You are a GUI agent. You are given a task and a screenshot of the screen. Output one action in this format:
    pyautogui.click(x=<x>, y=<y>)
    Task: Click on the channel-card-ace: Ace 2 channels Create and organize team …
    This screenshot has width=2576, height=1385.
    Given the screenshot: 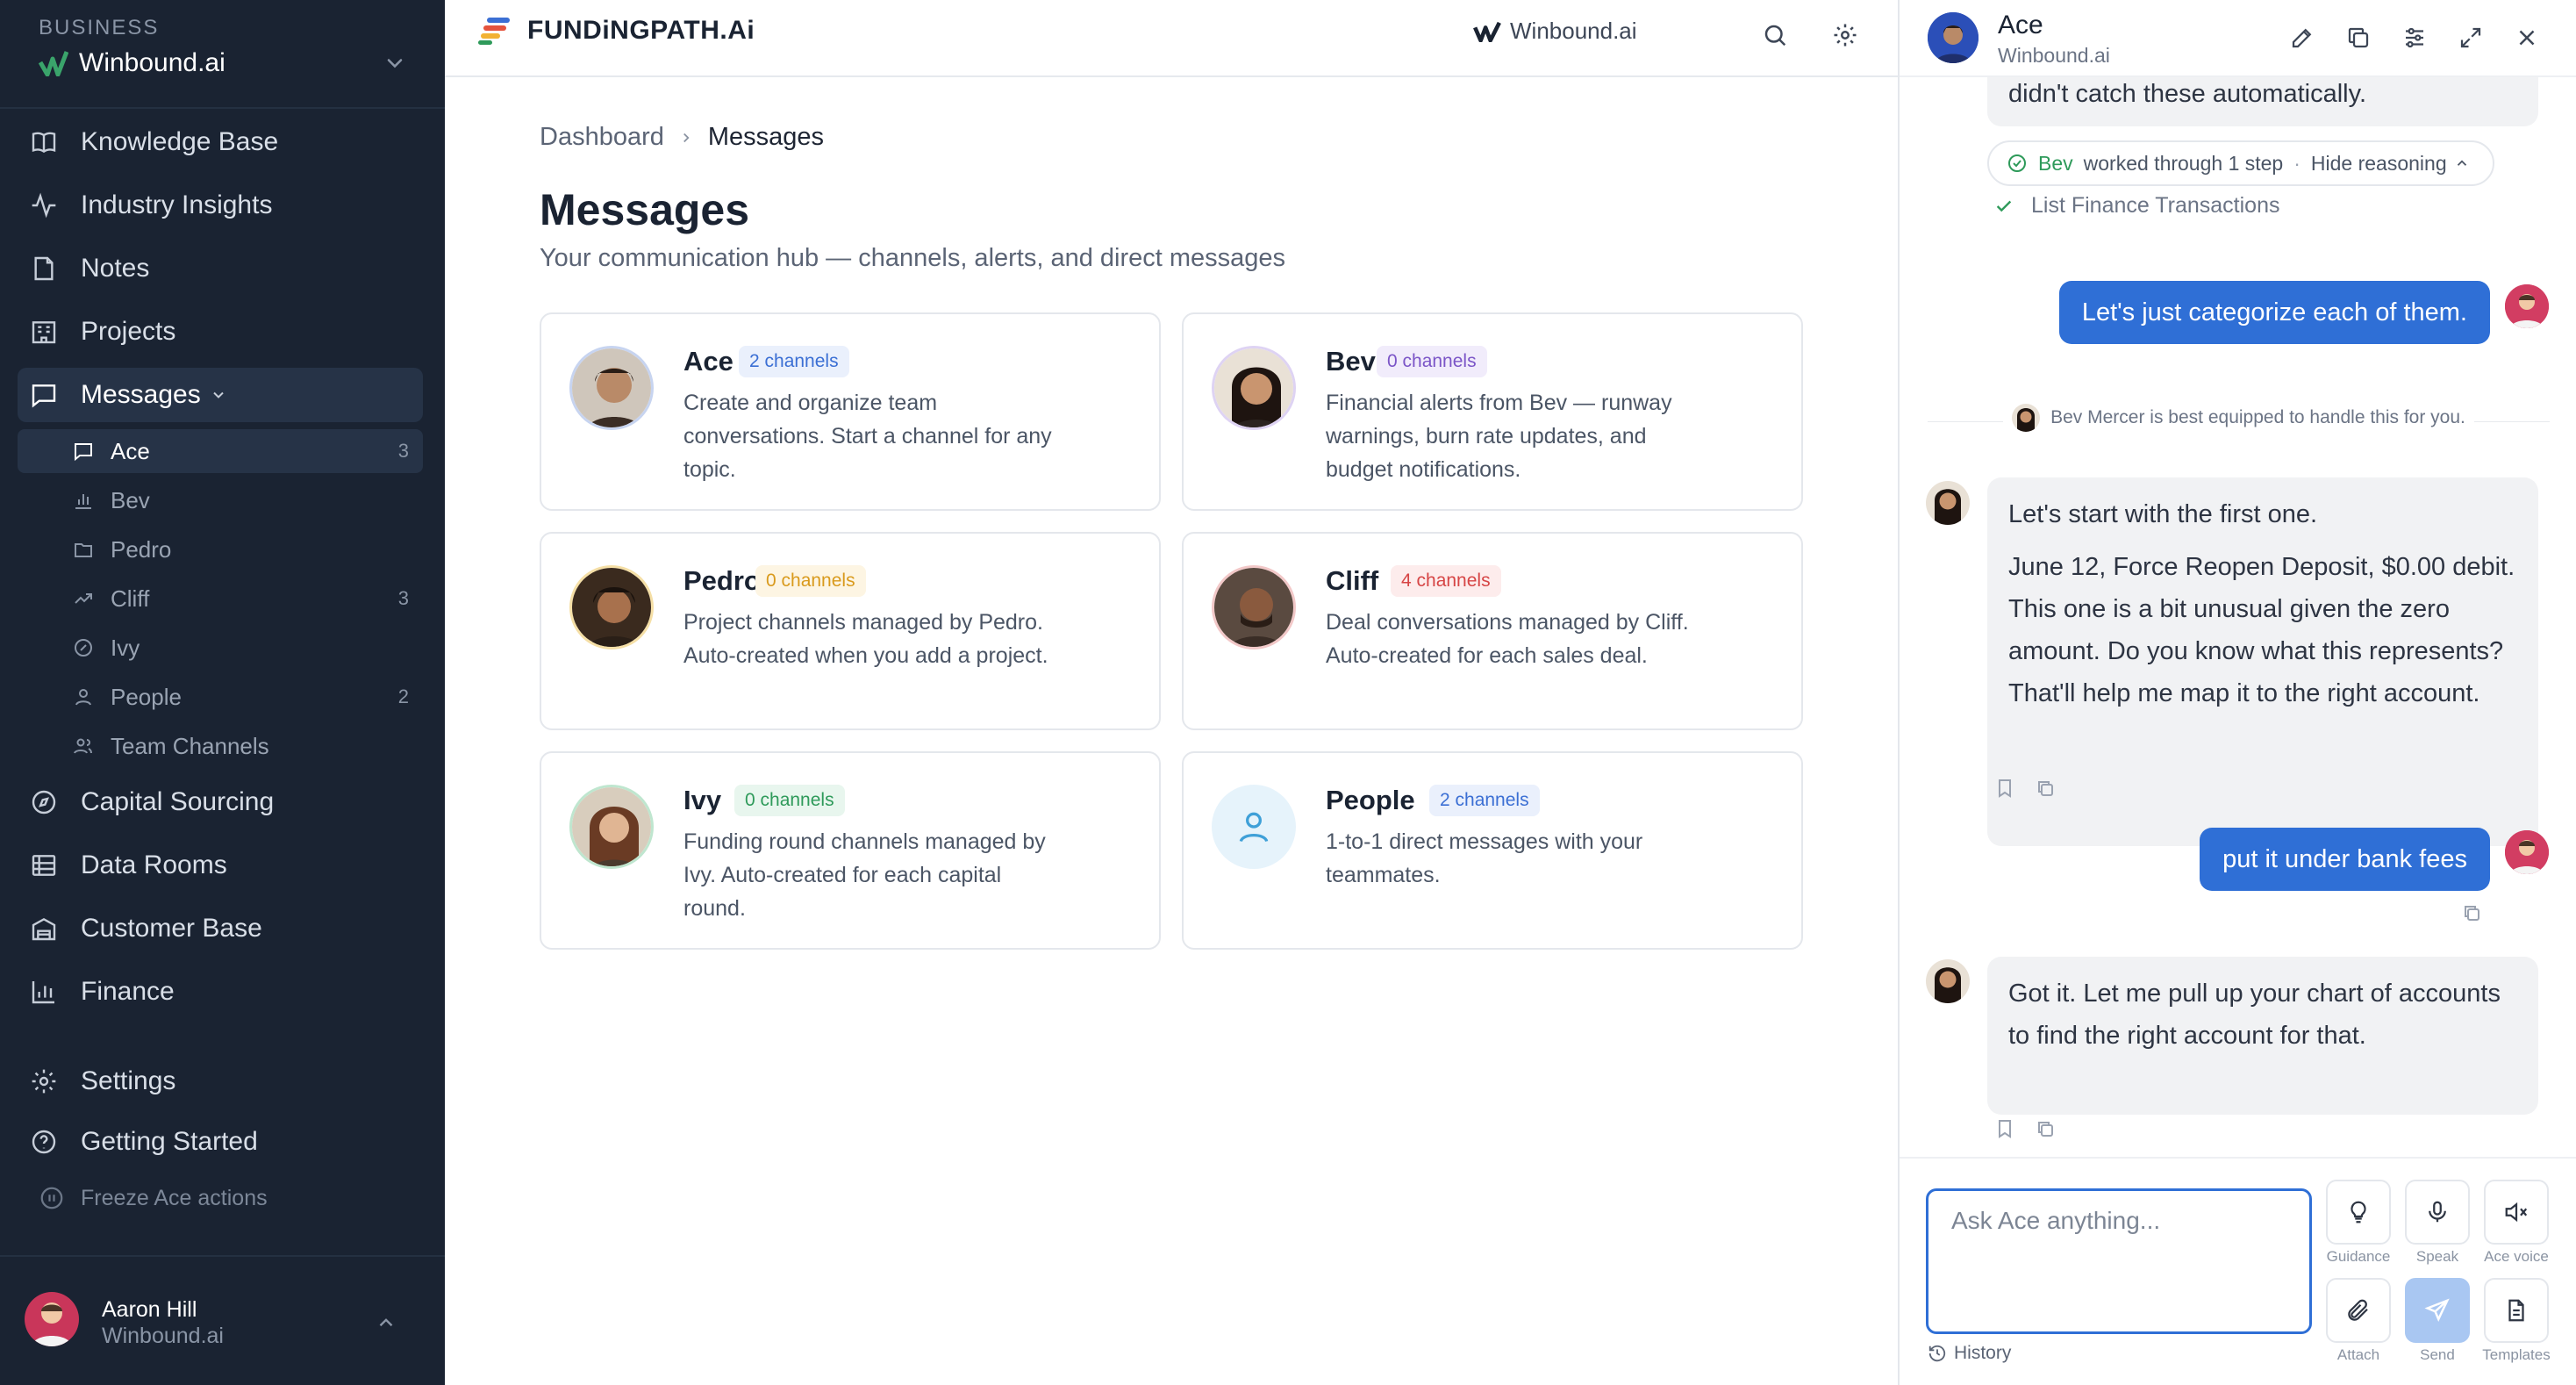 What is the action you would take?
    pyautogui.click(x=850, y=411)
    